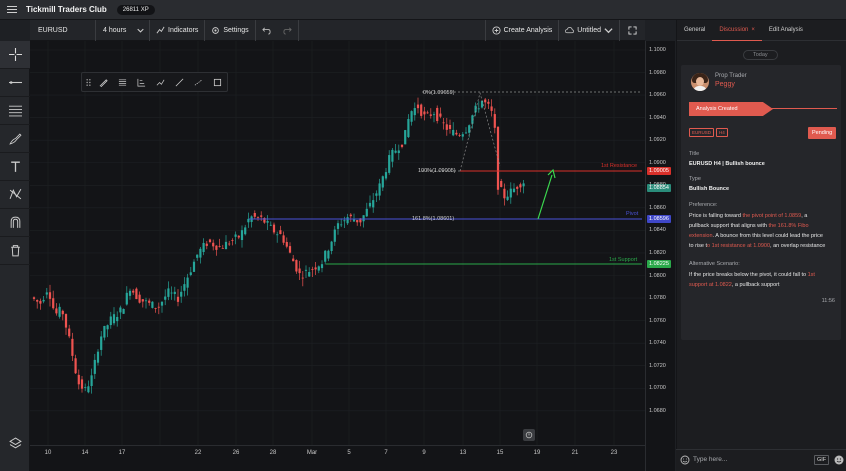 The image size is (846, 471). What do you see at coordinates (63, 30) in the screenshot?
I see `symbol-selector: EURUSD` at bounding box center [63, 30].